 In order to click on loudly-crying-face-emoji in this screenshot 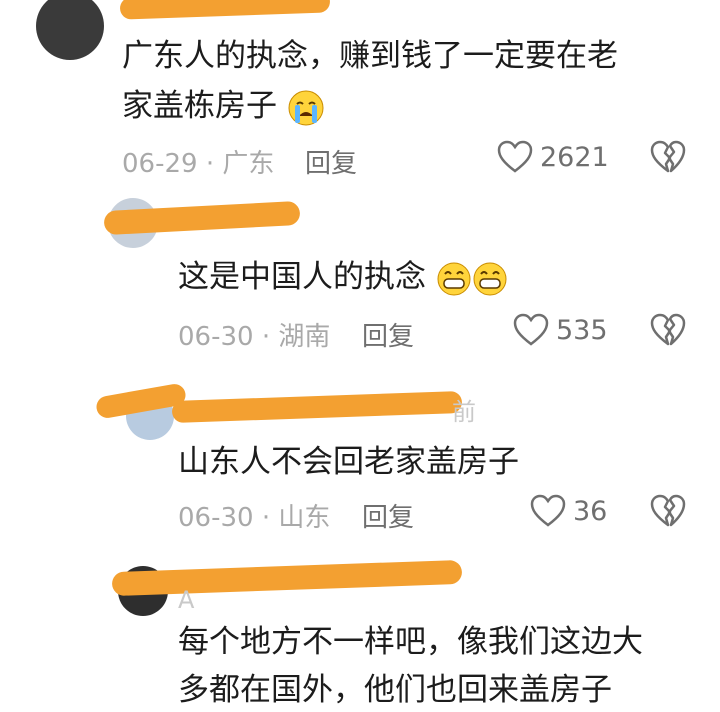, I will do `click(306, 107)`.